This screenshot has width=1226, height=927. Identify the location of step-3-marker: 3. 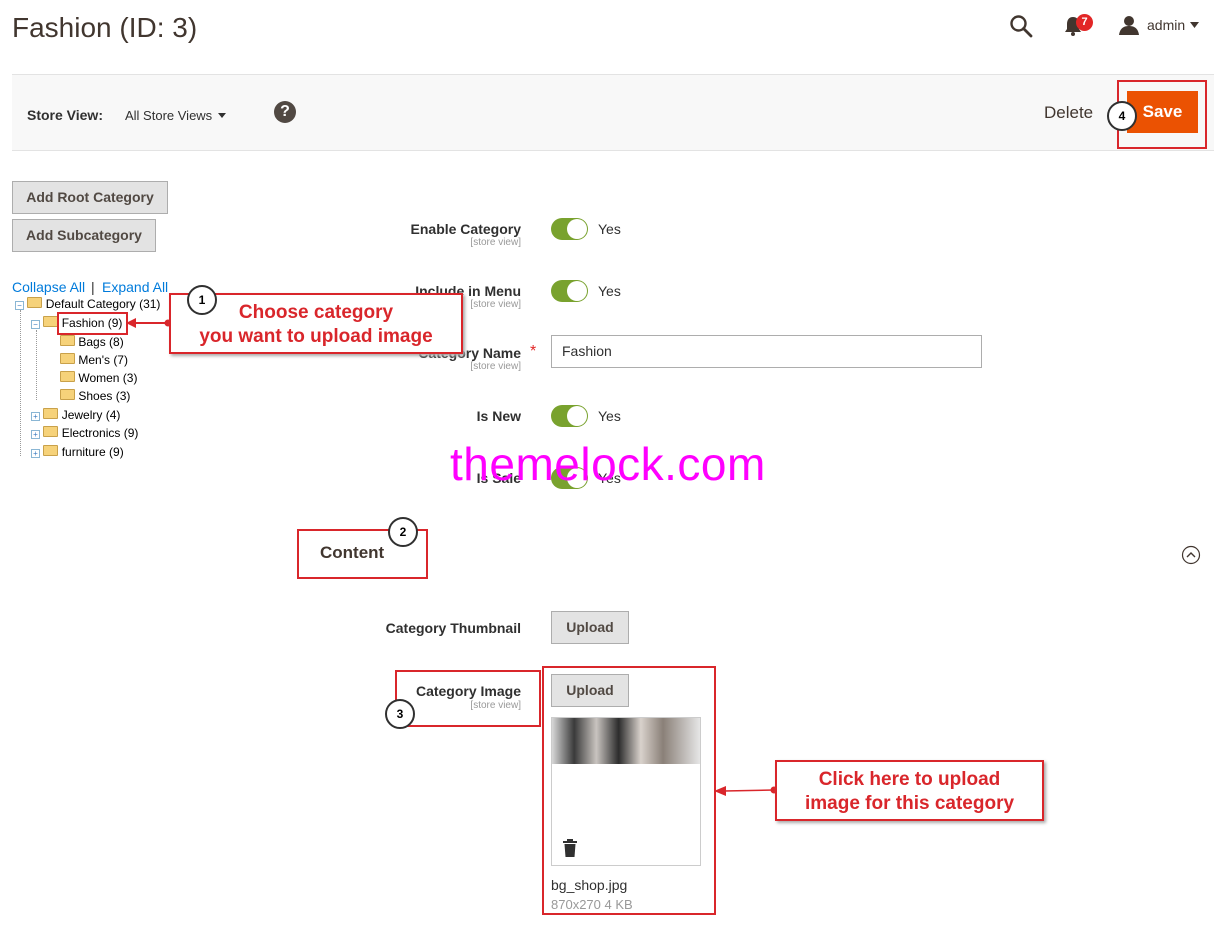
(400, 714).